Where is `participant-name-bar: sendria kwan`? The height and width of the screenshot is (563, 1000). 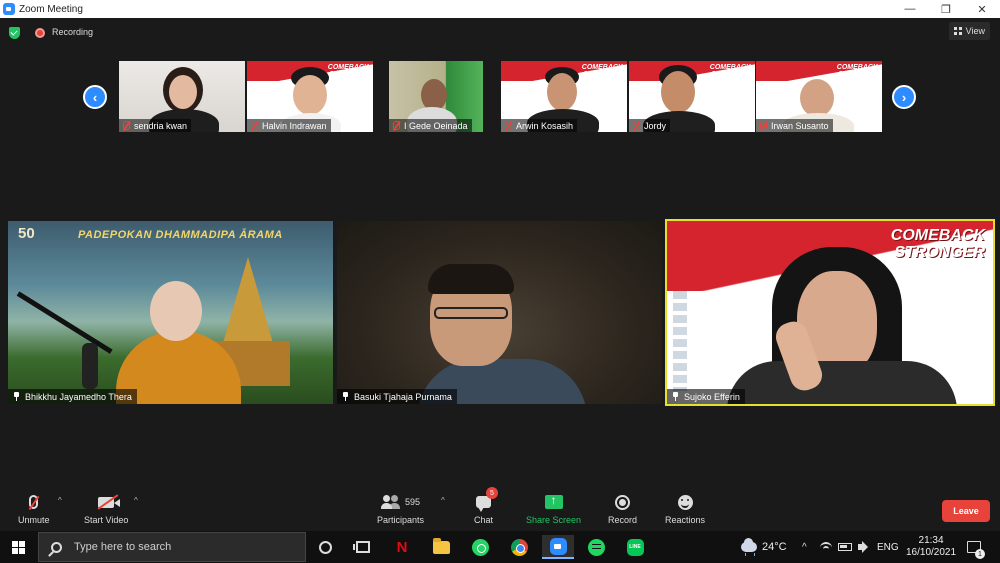
participant-name-bar: sendria kwan is located at coordinates (155, 125).